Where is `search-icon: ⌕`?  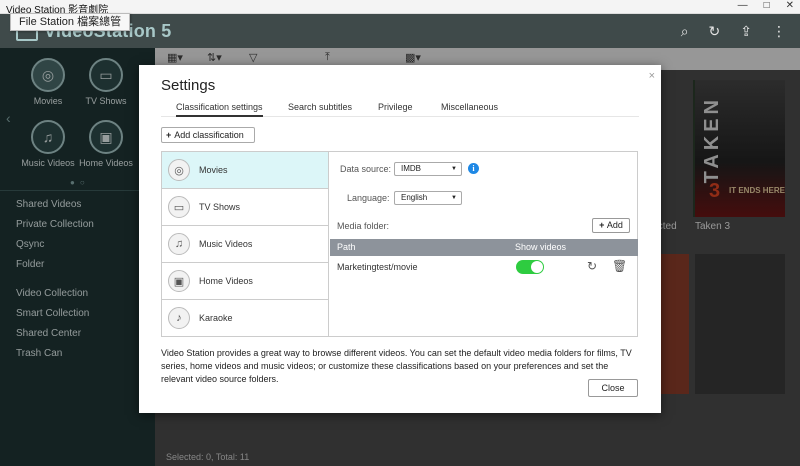 search-icon: ⌕ is located at coordinates (685, 31).